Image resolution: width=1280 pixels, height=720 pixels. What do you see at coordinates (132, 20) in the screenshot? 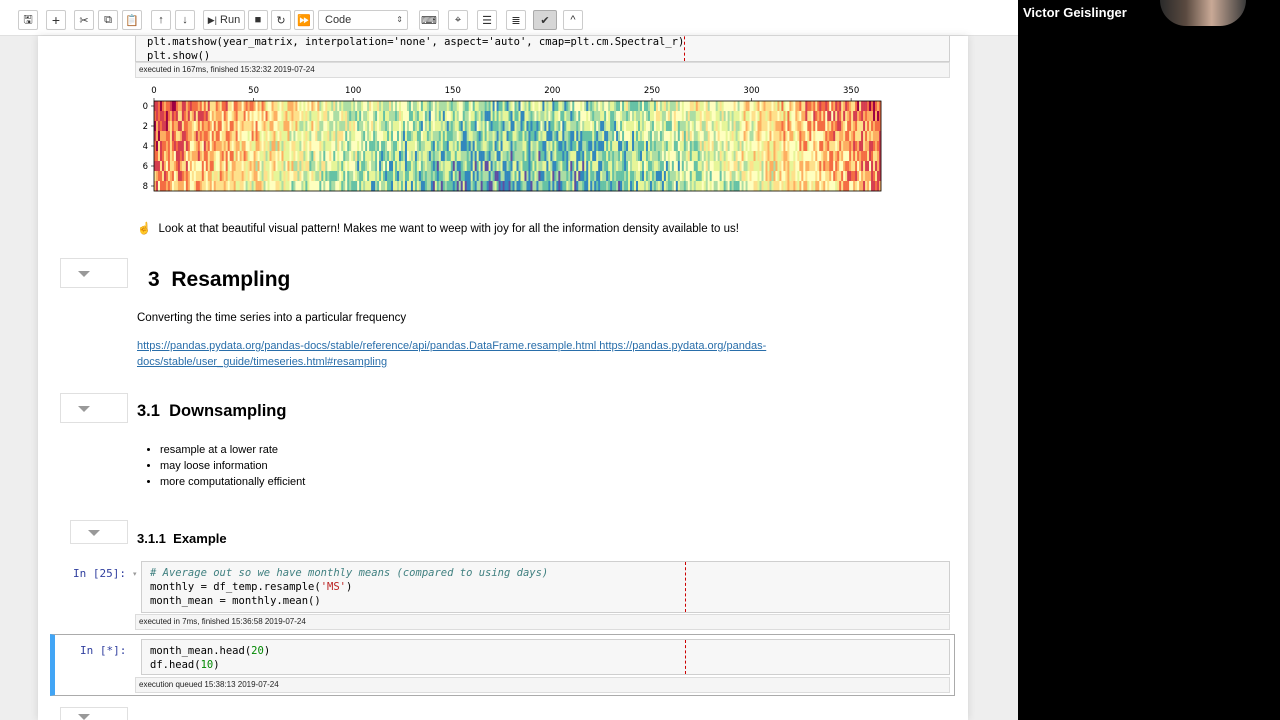
I see `paste-icon: 📋` at bounding box center [132, 20].